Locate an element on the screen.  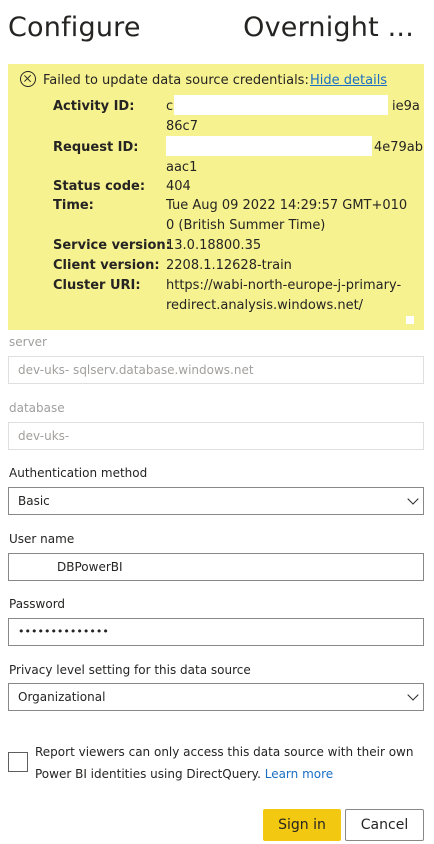
client-version-label: Client version: is located at coordinates (106, 265).